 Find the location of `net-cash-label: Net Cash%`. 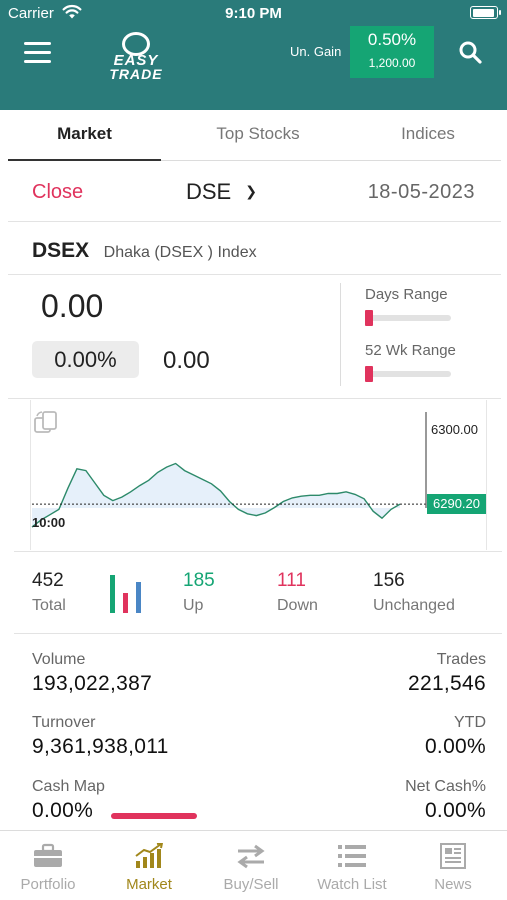

net-cash-label: Net Cash% is located at coordinates (445, 786).